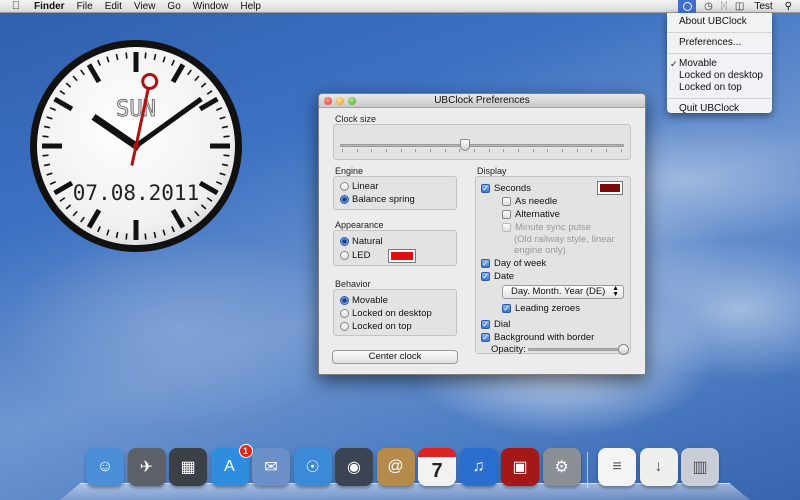 The image size is (800, 500). What do you see at coordinates (495, 324) in the screenshot?
I see `dial-checkbox: ✓ Dial` at bounding box center [495, 324].